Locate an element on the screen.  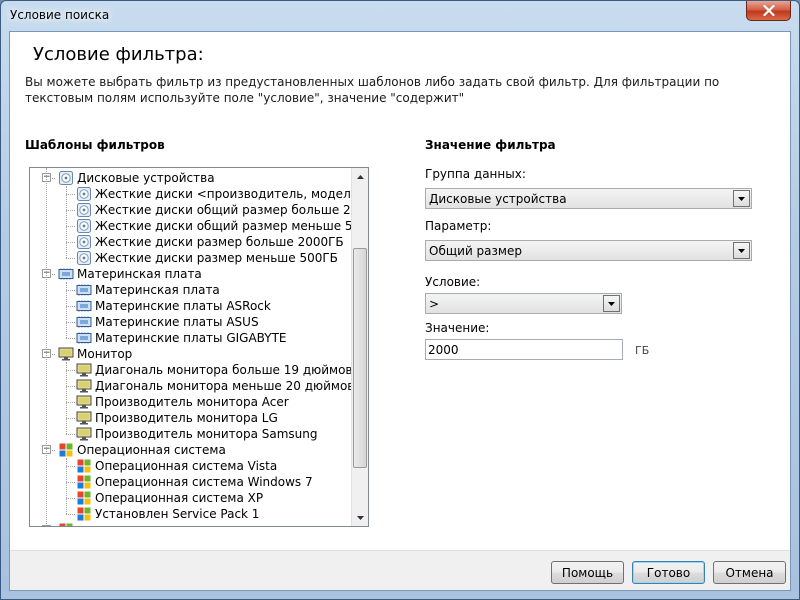
tree-item-label: Установлен Service Pack 1 is located at coordinates (177, 514).